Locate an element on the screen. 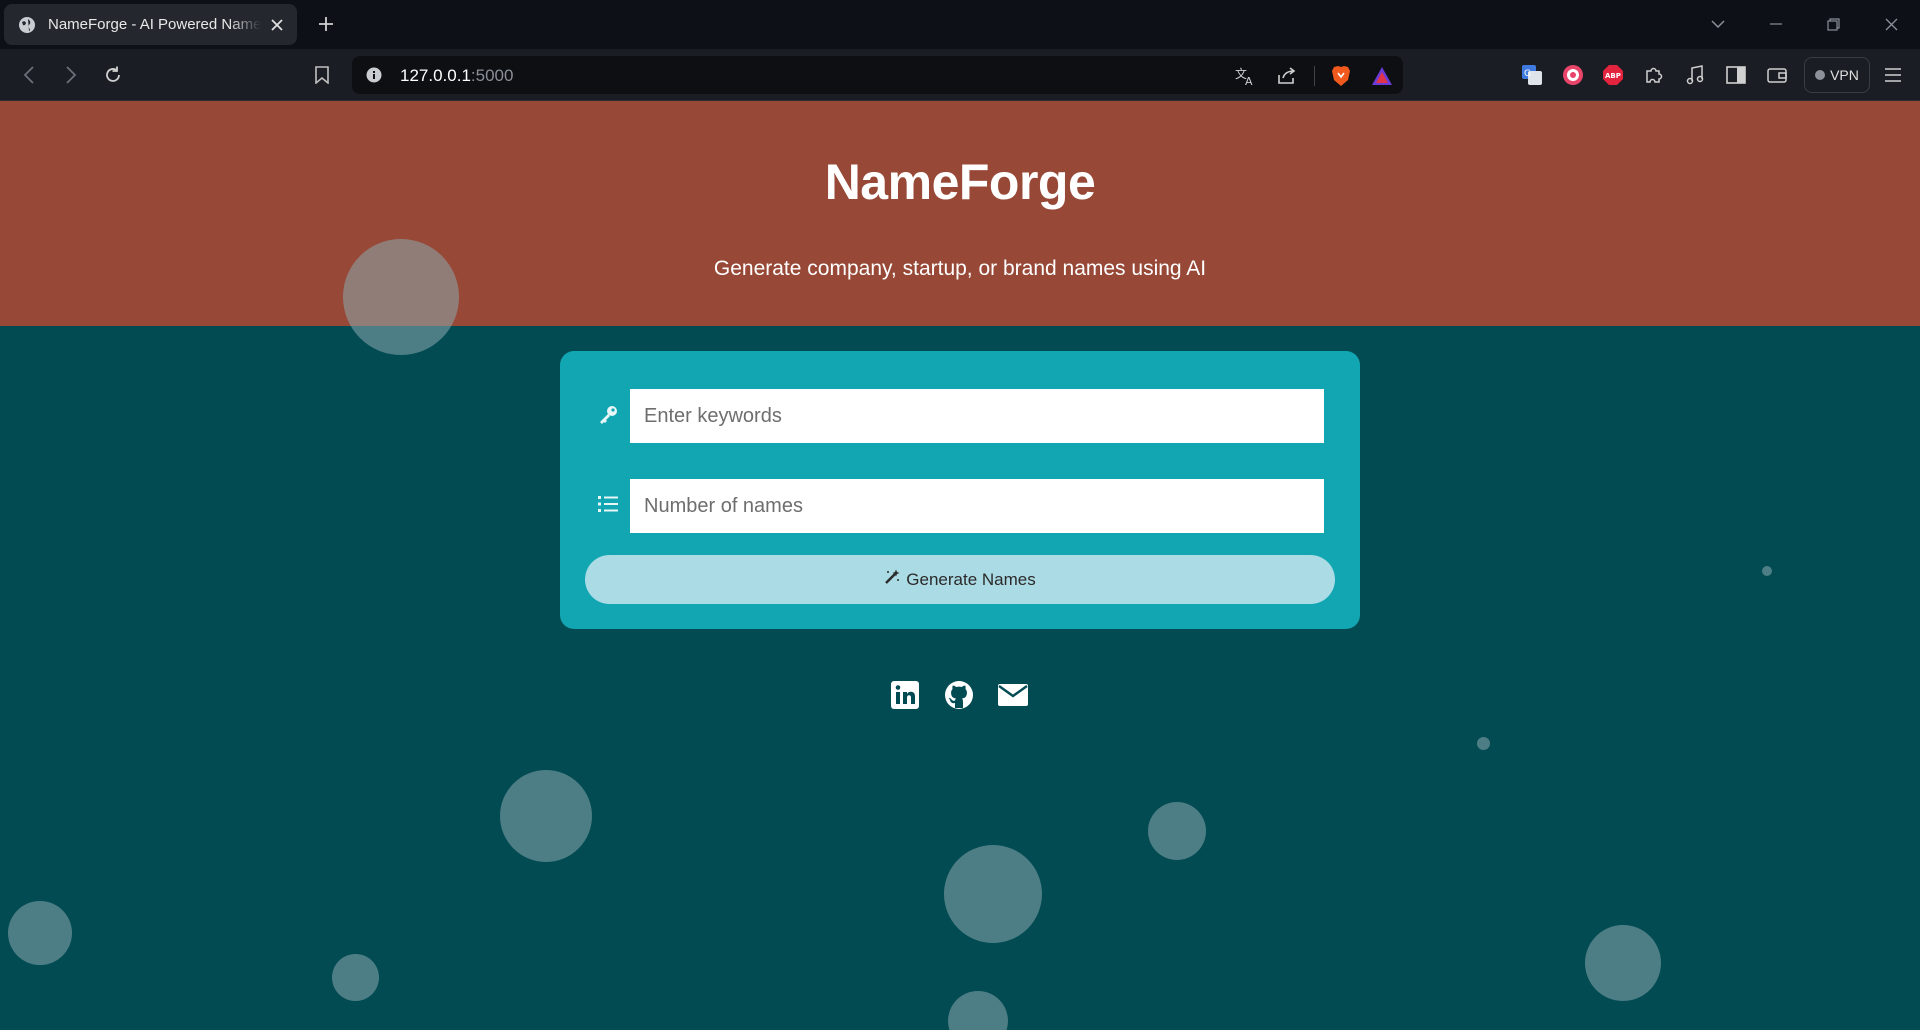 Image resolution: width=1920 pixels, height=1030 pixels. social-links is located at coordinates (959, 695).